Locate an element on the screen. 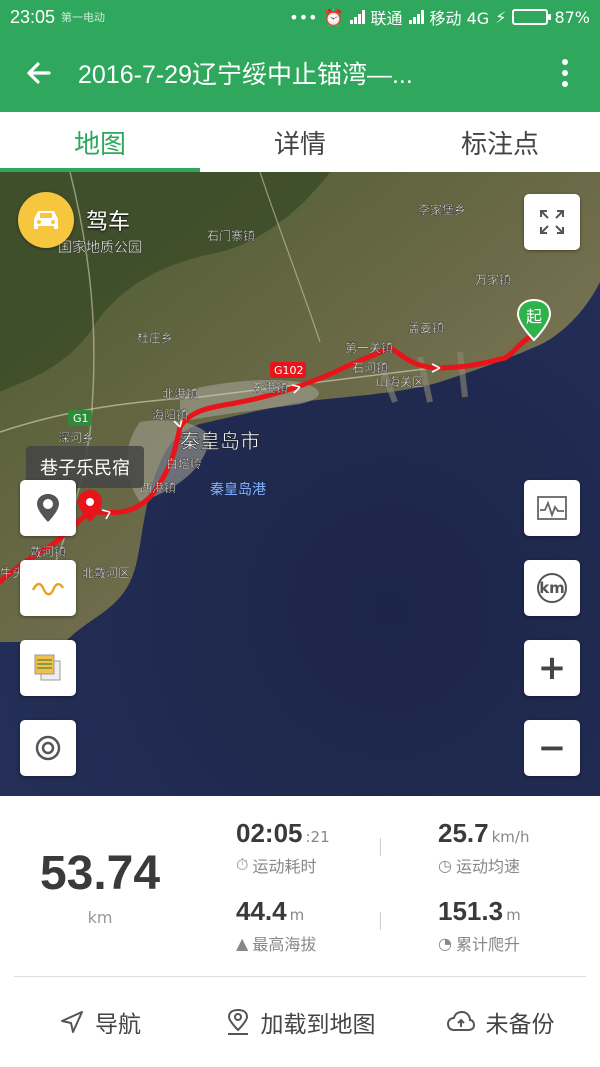 The width and height of the screenshot is (600, 1067). tab-bar: 地图 详情 标注点 is located at coordinates (300, 142).